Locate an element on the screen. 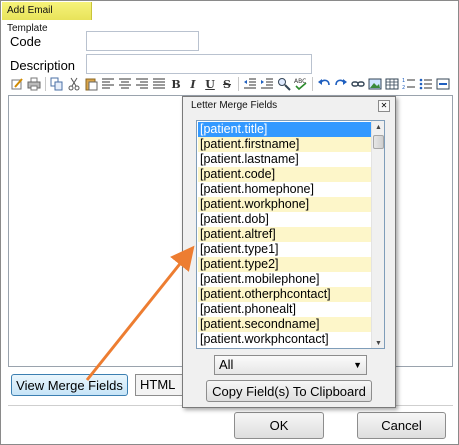 The height and width of the screenshot is (445, 459). underline-button: U is located at coordinates (210, 84).